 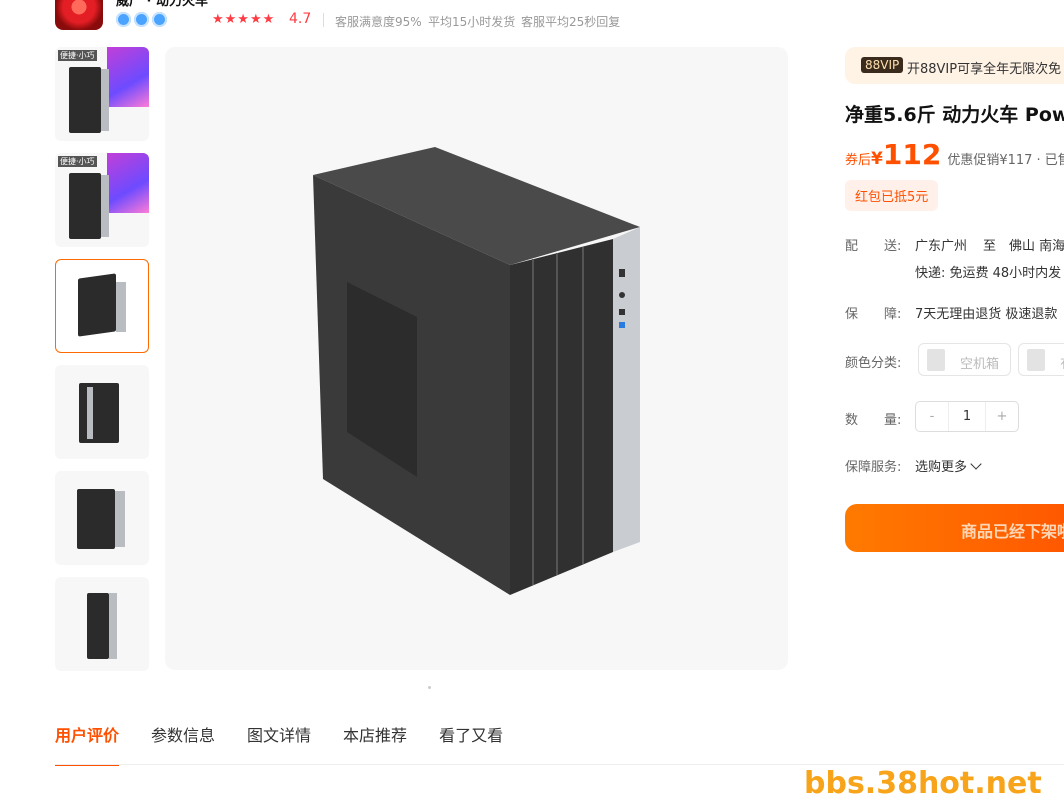 What do you see at coordinates (79, 15) in the screenshot?
I see `shop-logo` at bounding box center [79, 15].